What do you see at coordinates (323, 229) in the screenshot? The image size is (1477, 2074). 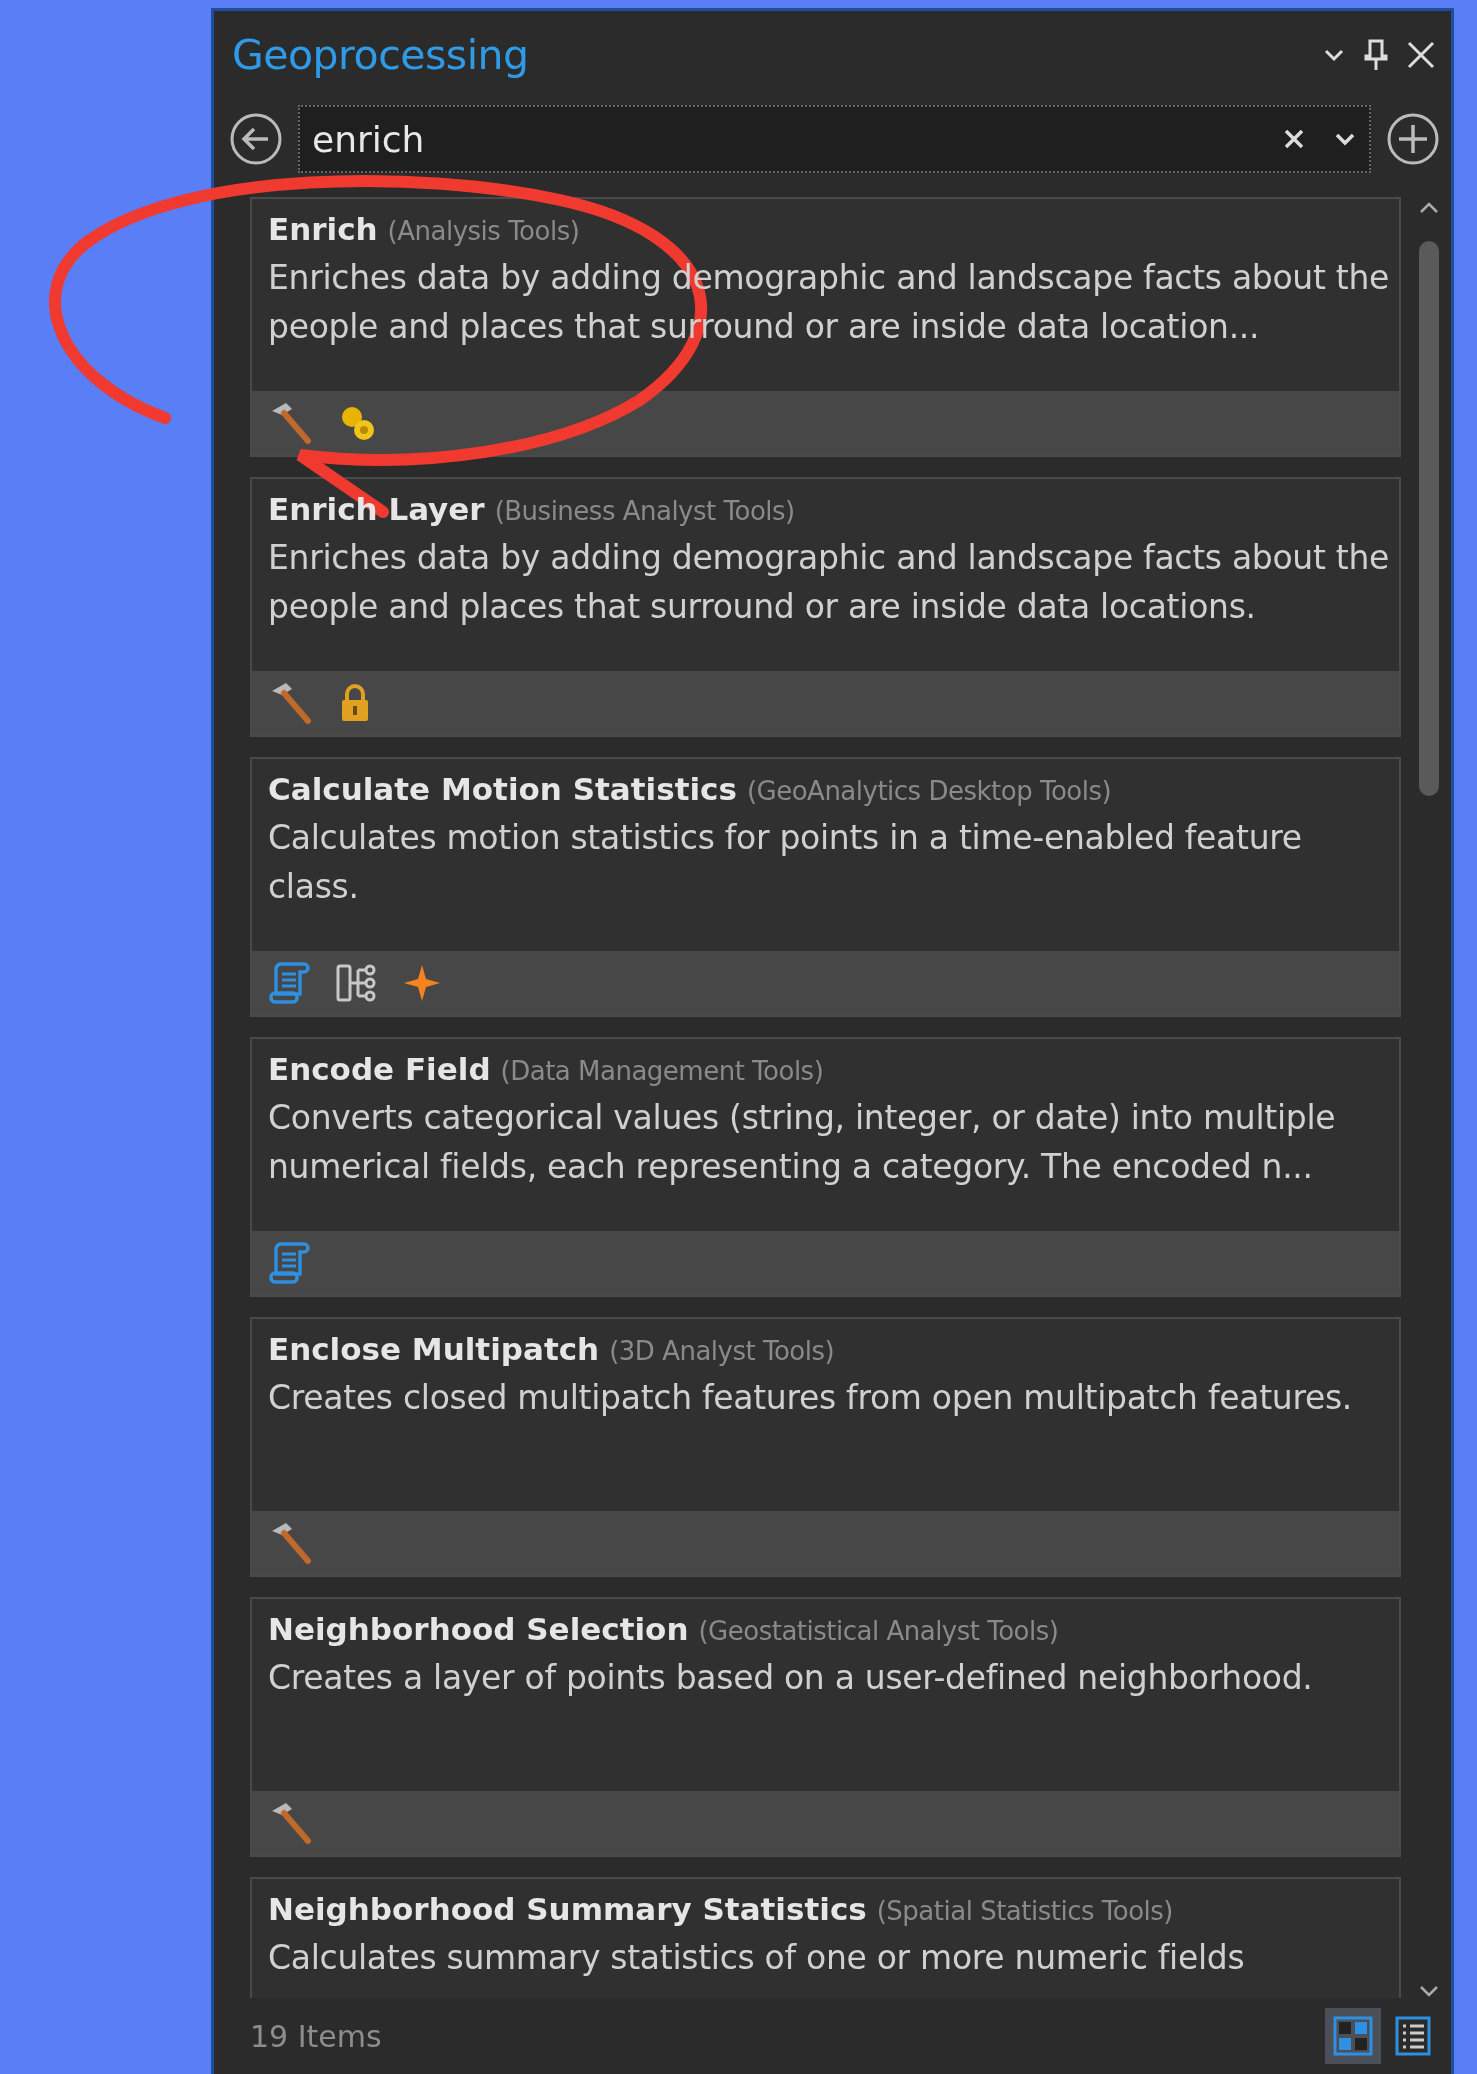 I see `tool-name: Enrich` at bounding box center [323, 229].